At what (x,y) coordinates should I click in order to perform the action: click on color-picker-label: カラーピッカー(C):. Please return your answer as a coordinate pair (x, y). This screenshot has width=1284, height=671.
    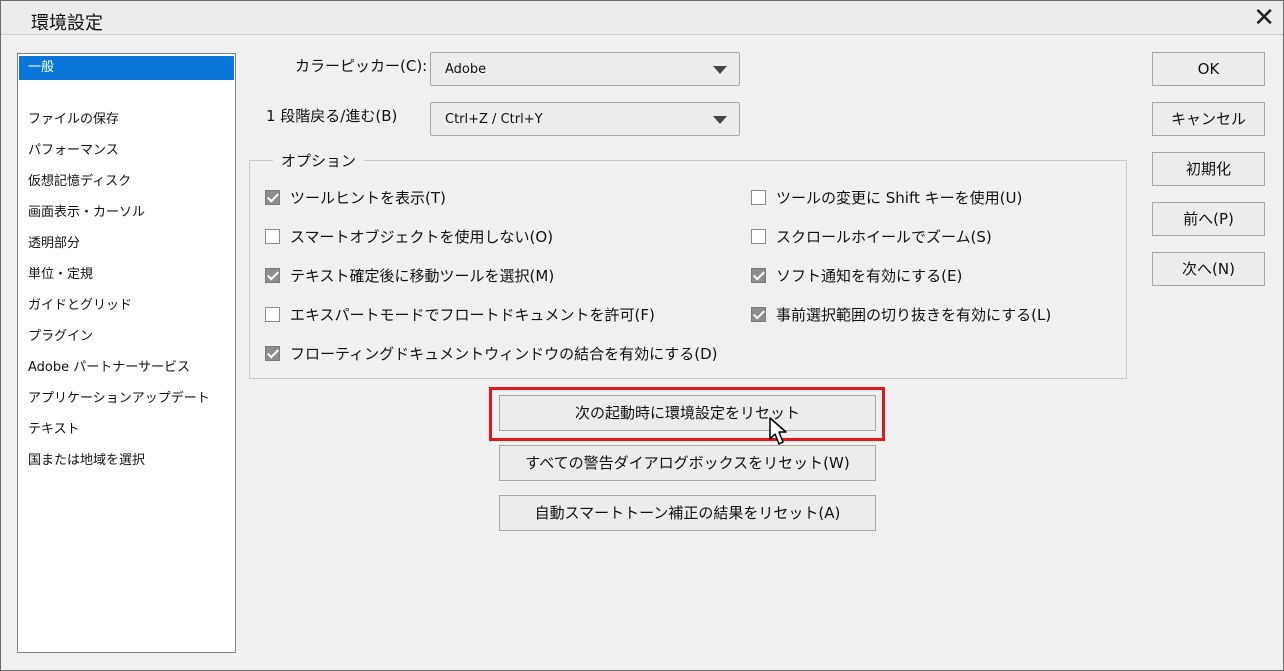
    Looking at the image, I should click on (361, 66).